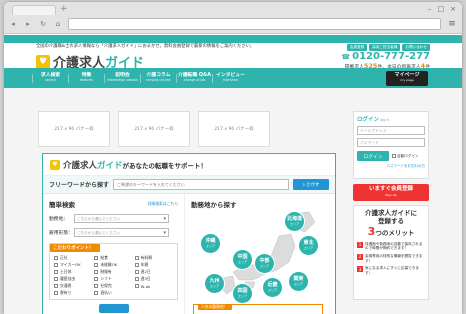  Describe the element at coordinates (294, 221) in the screenshot. I see `region-button: 北海道 エリア` at that location.